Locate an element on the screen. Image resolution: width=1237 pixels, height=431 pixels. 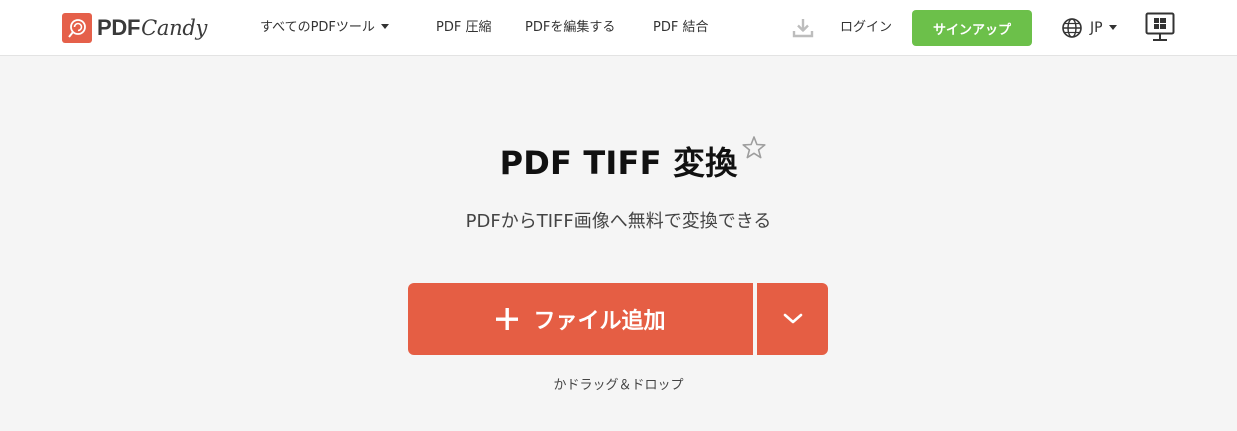
chevron-down-icon is located at coordinates (792, 318).